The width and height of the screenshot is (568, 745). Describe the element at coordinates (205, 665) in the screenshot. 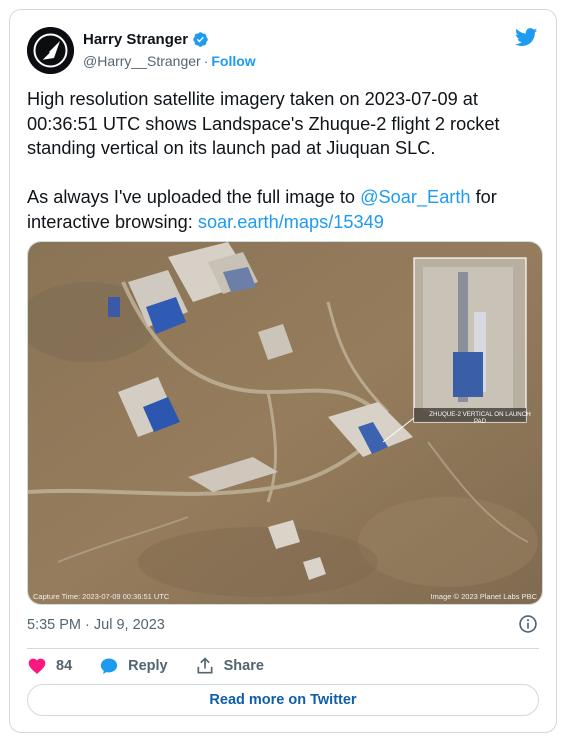

I see `share-icon` at that location.